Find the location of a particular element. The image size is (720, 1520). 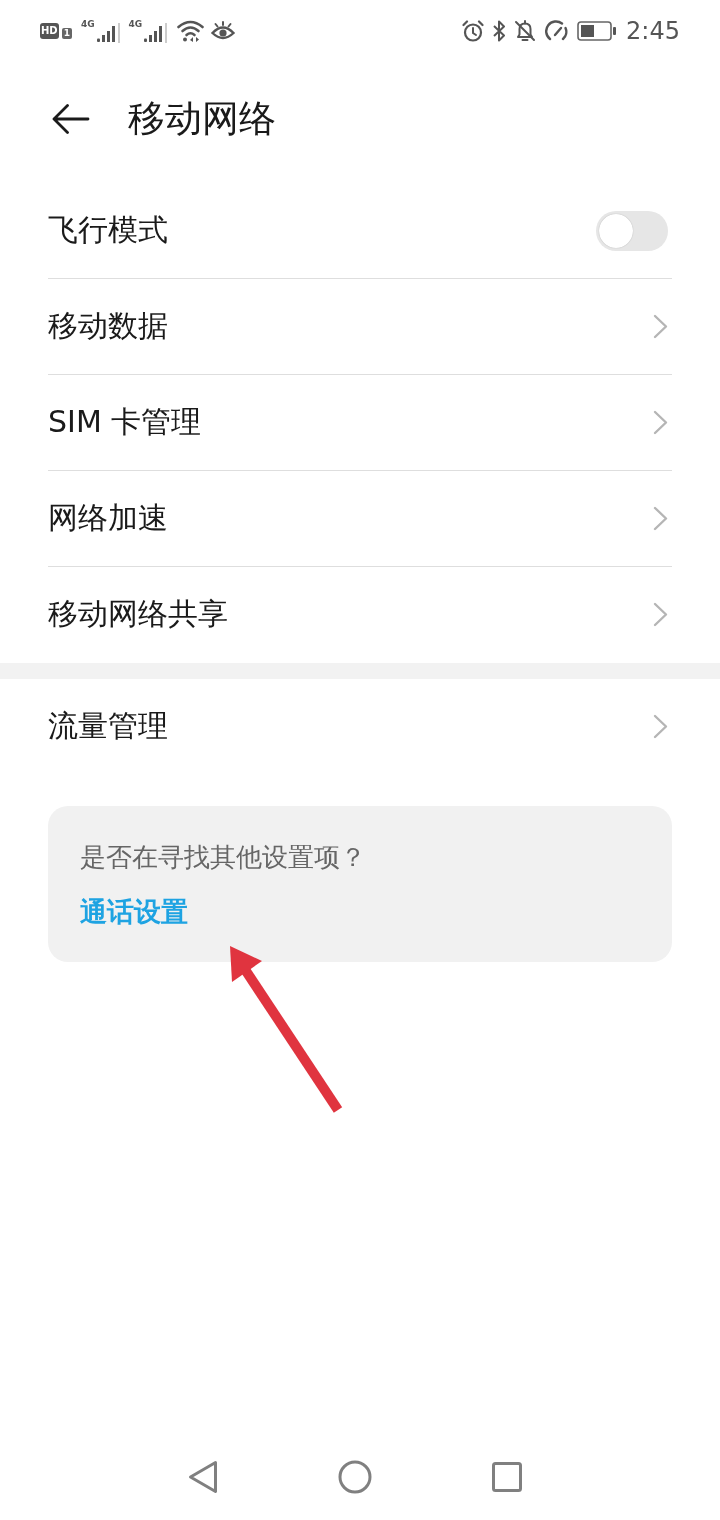

toggle-switch is located at coordinates (632, 230).